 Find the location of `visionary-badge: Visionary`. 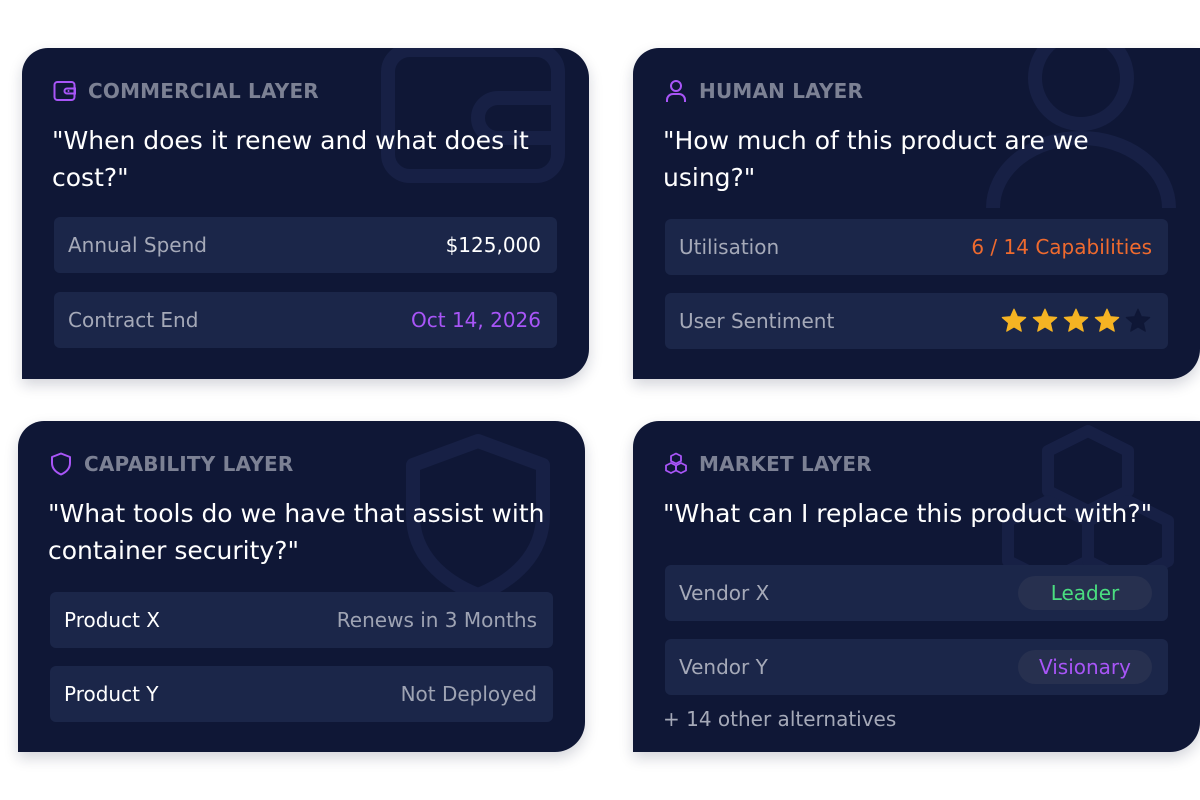

visionary-badge: Visionary is located at coordinates (1085, 667).